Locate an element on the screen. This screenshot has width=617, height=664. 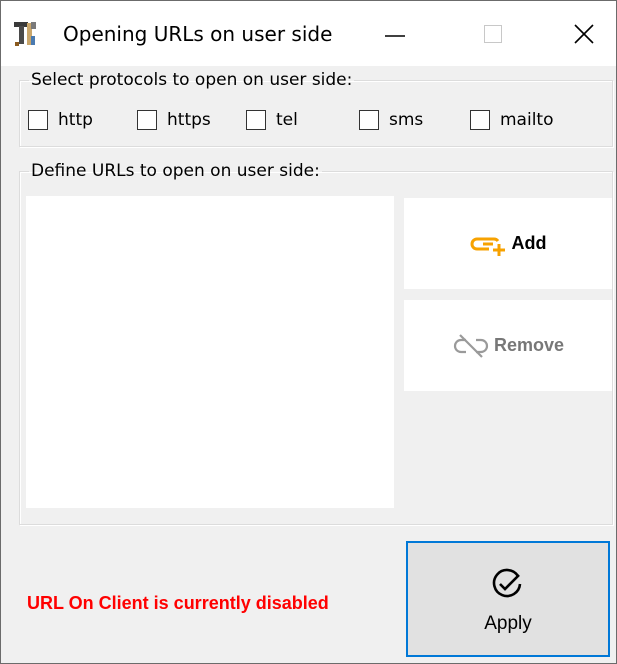
apply-button: Apply is located at coordinates (508, 599).